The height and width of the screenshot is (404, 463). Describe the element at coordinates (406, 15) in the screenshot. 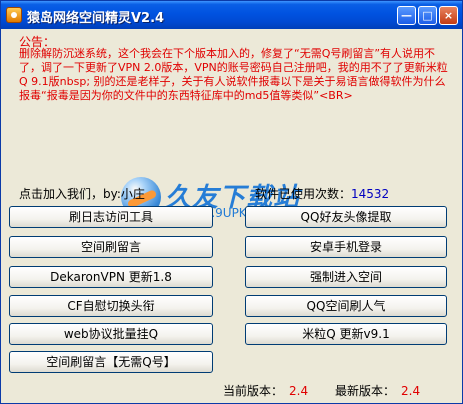

I see `minimize-button: —` at that location.